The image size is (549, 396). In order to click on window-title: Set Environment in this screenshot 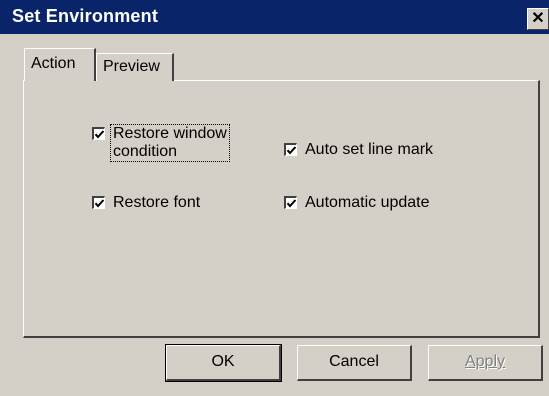, I will do `click(85, 16)`.